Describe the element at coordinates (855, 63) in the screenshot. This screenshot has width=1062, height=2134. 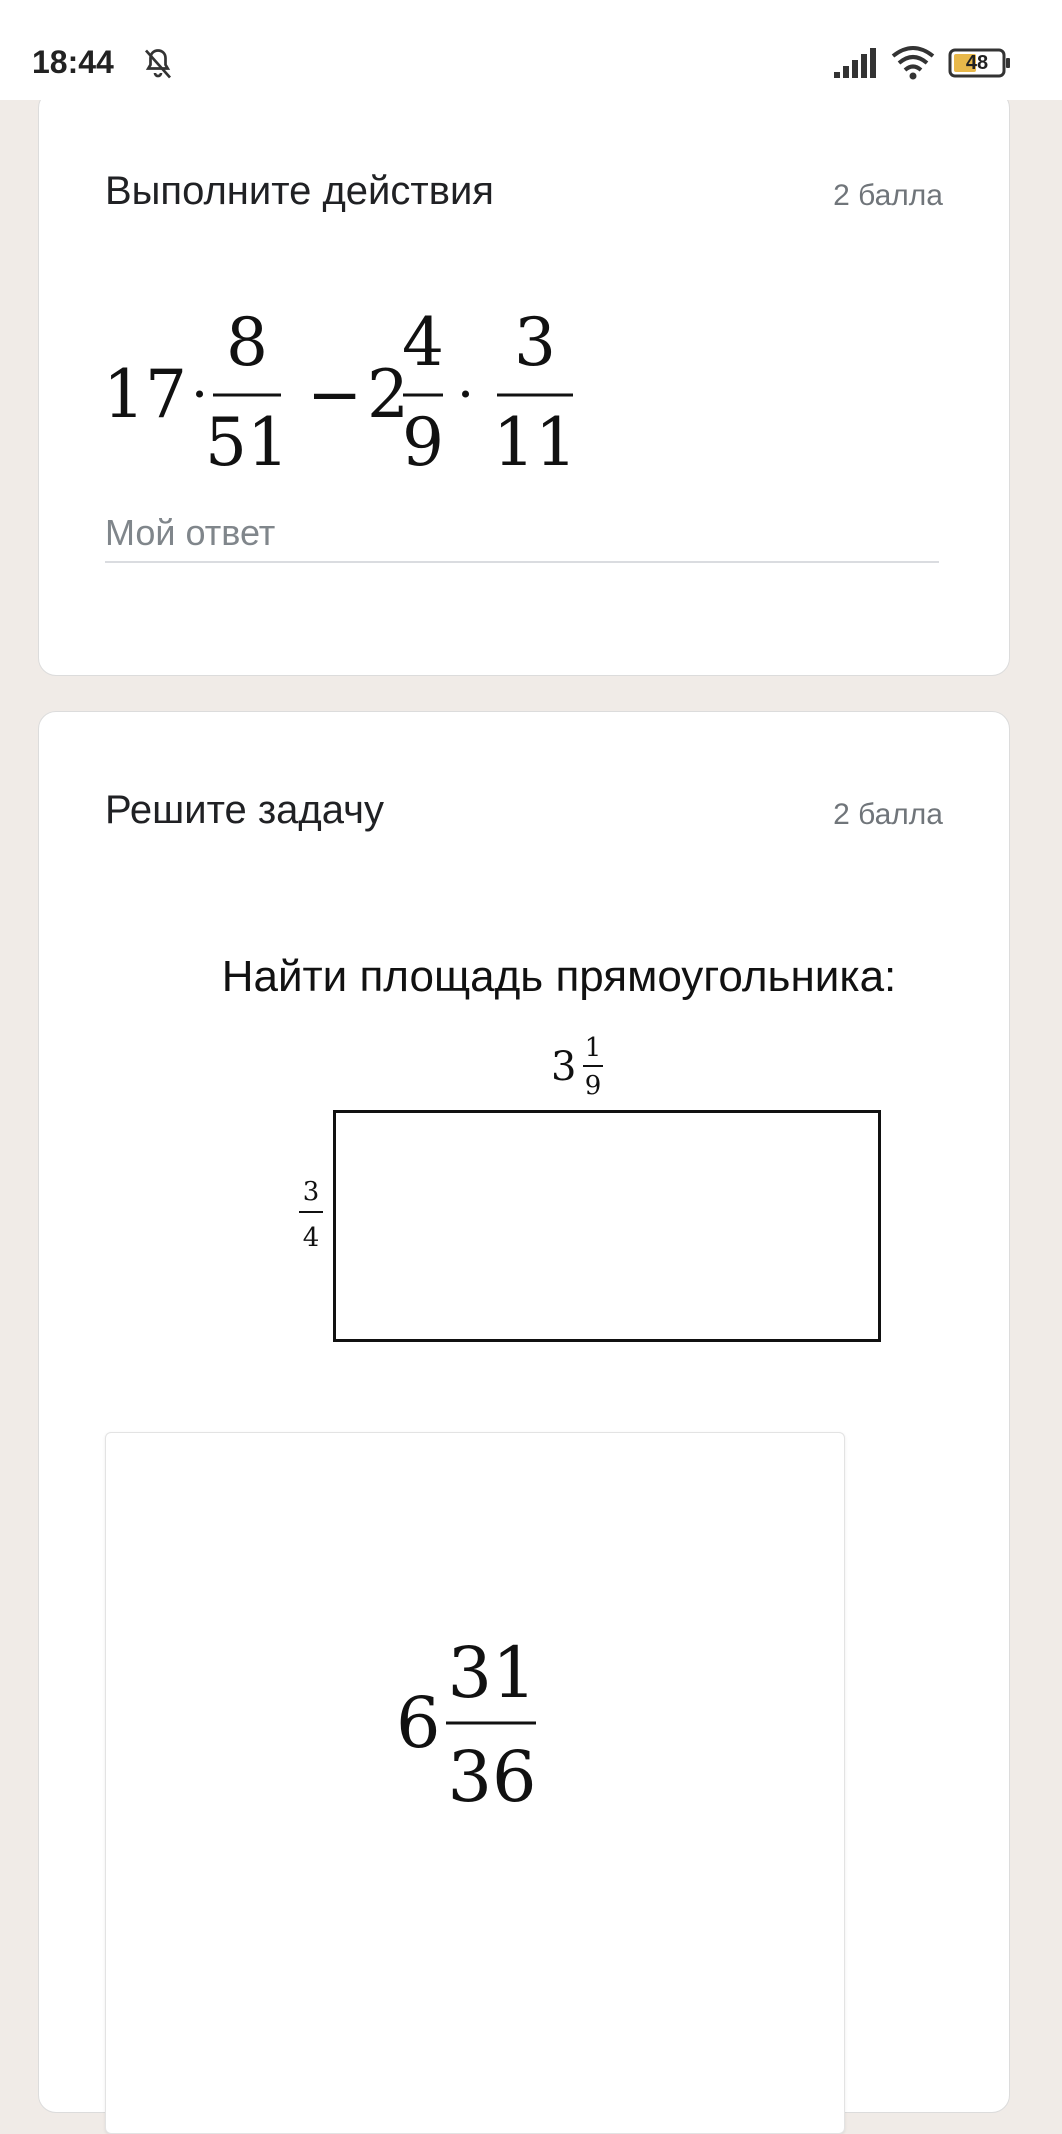
I see `signal-icon` at that location.